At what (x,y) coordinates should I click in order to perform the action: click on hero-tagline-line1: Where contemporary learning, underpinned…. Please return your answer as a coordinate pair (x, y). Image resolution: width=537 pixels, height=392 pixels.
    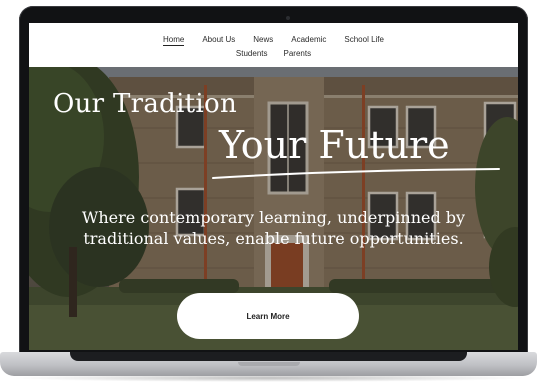
    Looking at the image, I should click on (273, 217).